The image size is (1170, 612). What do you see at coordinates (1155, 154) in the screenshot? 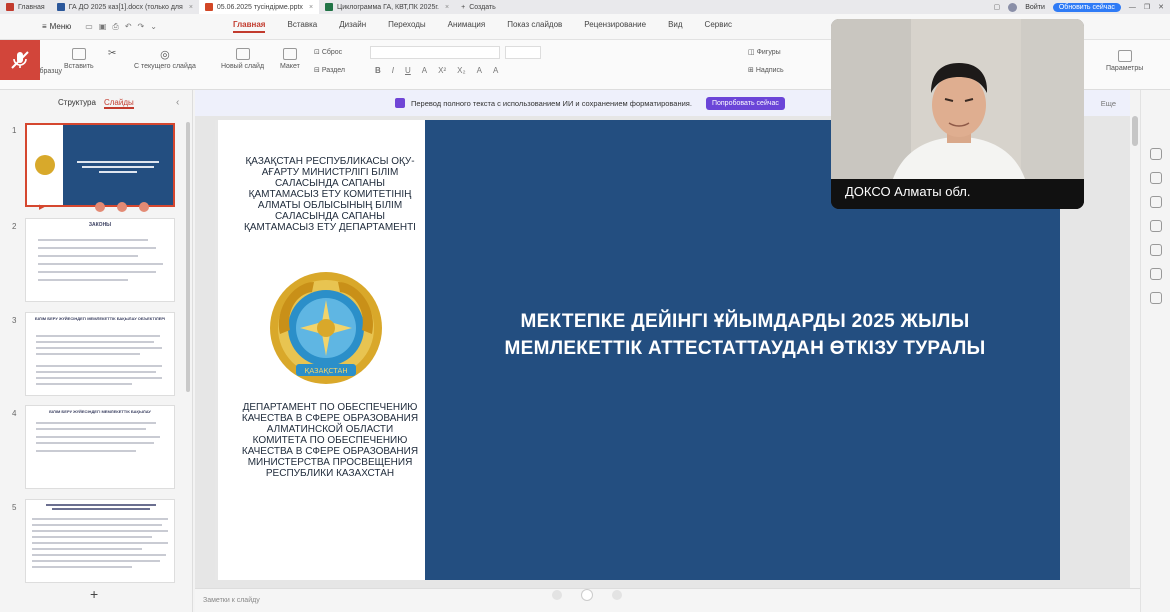
I see `properties-icon` at bounding box center [1155, 154].